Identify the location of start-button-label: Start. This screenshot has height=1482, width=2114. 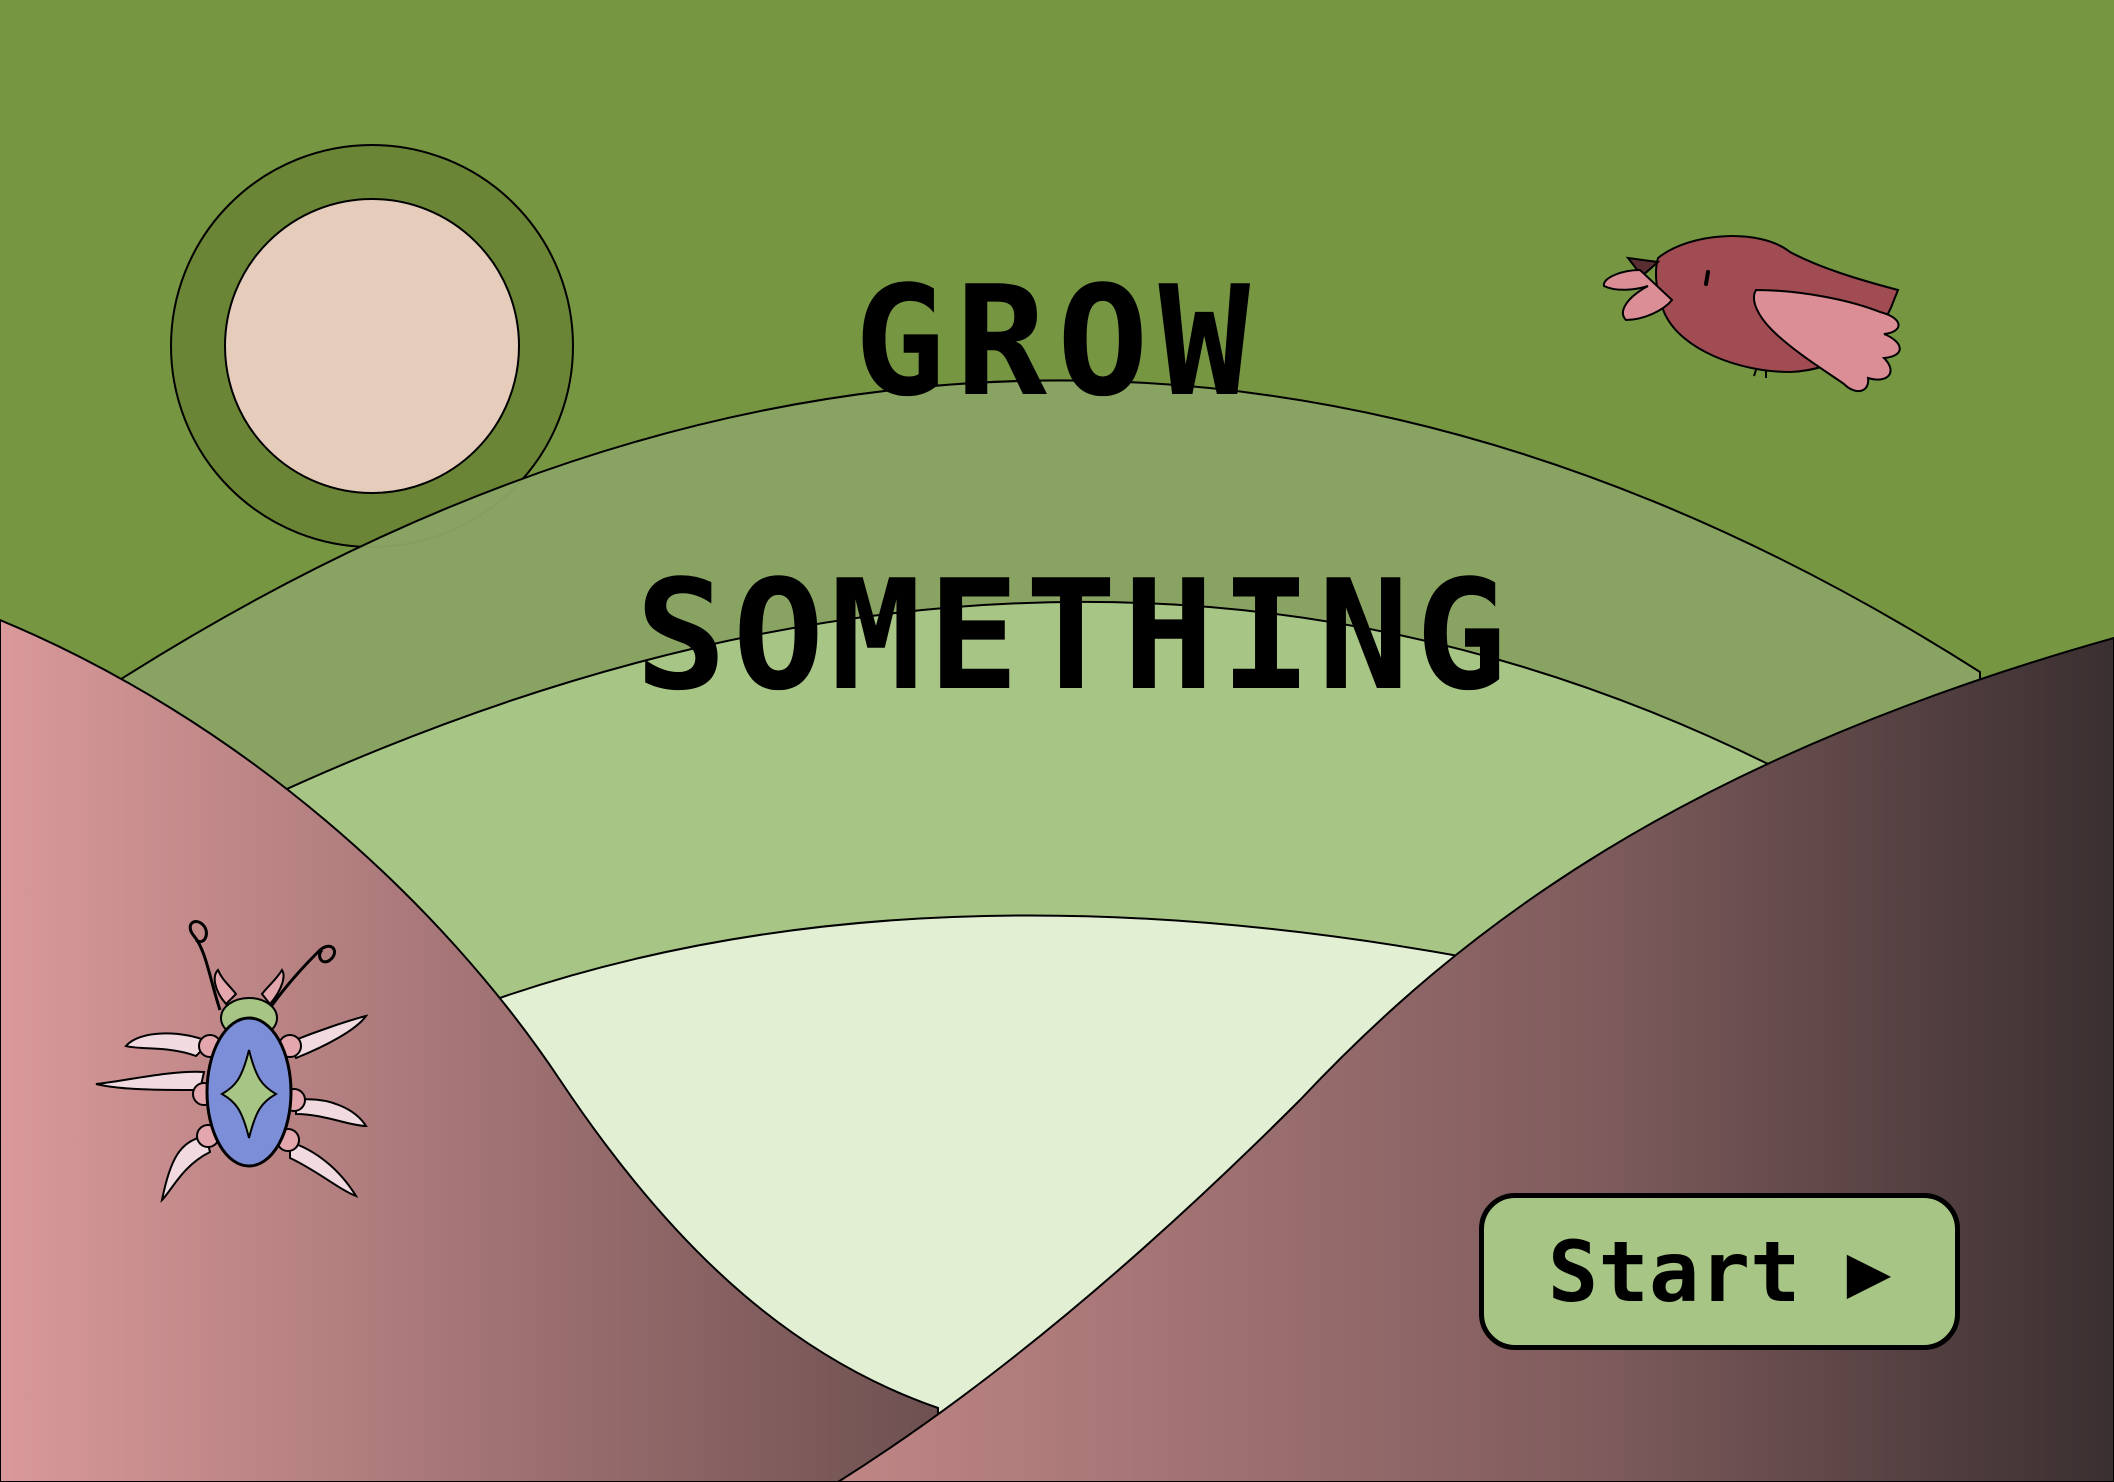
(1674, 1271).